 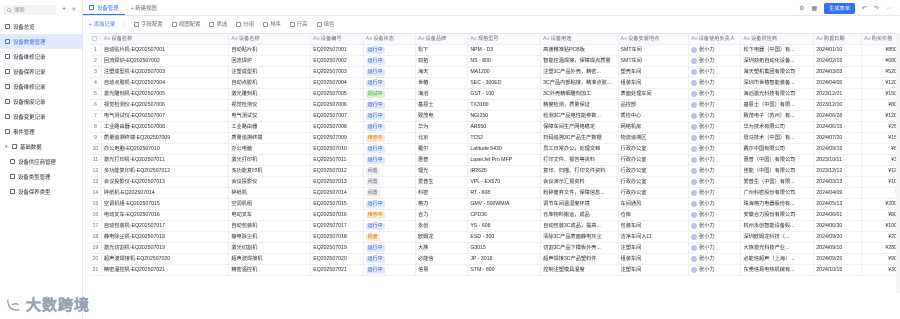 What do you see at coordinates (579, 138) in the screenshot?
I see `table-cell: 扫码追溯3C产品生产数据` at bounding box center [579, 138].